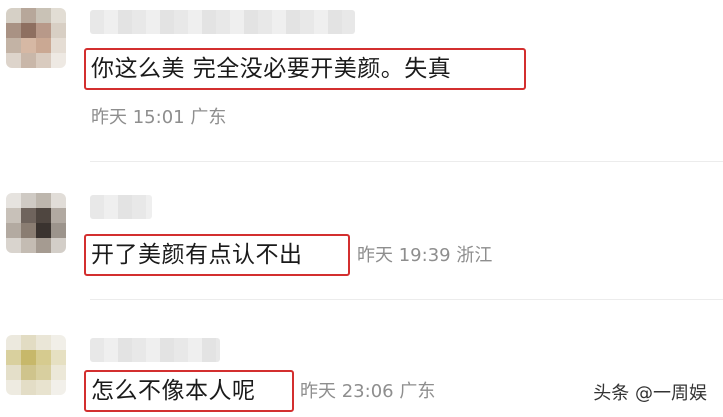  Describe the element at coordinates (159, 117) in the screenshot. I see `comment-meta: 昨天 15:01 广东` at that location.